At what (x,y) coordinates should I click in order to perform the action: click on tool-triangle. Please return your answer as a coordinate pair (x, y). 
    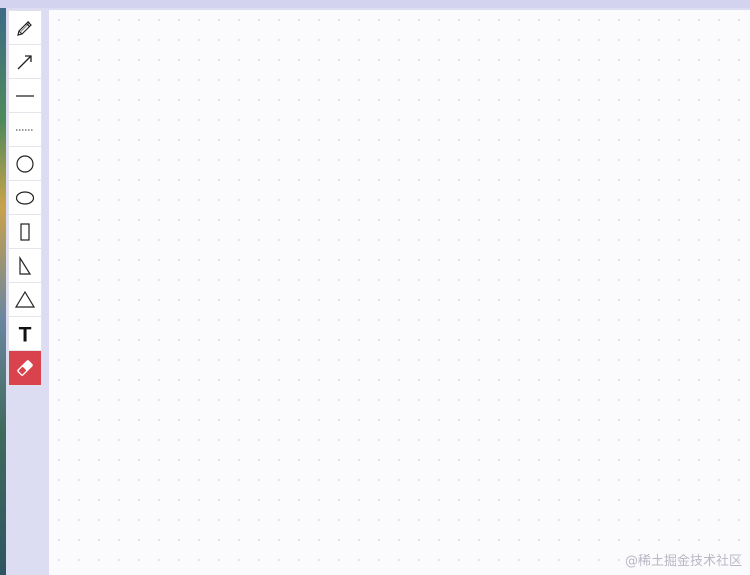
    Looking at the image, I should click on (25, 300).